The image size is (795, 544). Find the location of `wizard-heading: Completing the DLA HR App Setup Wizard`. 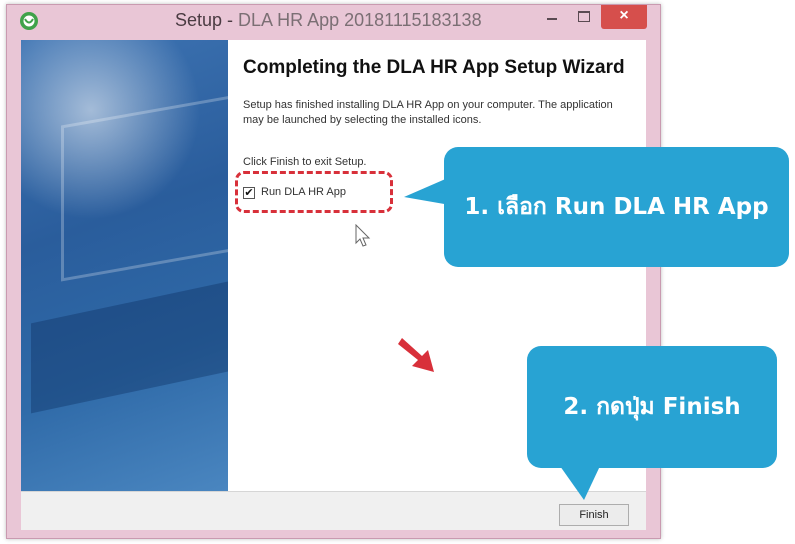

wizard-heading: Completing the DLA HR App Setup Wizard is located at coordinates (434, 67).